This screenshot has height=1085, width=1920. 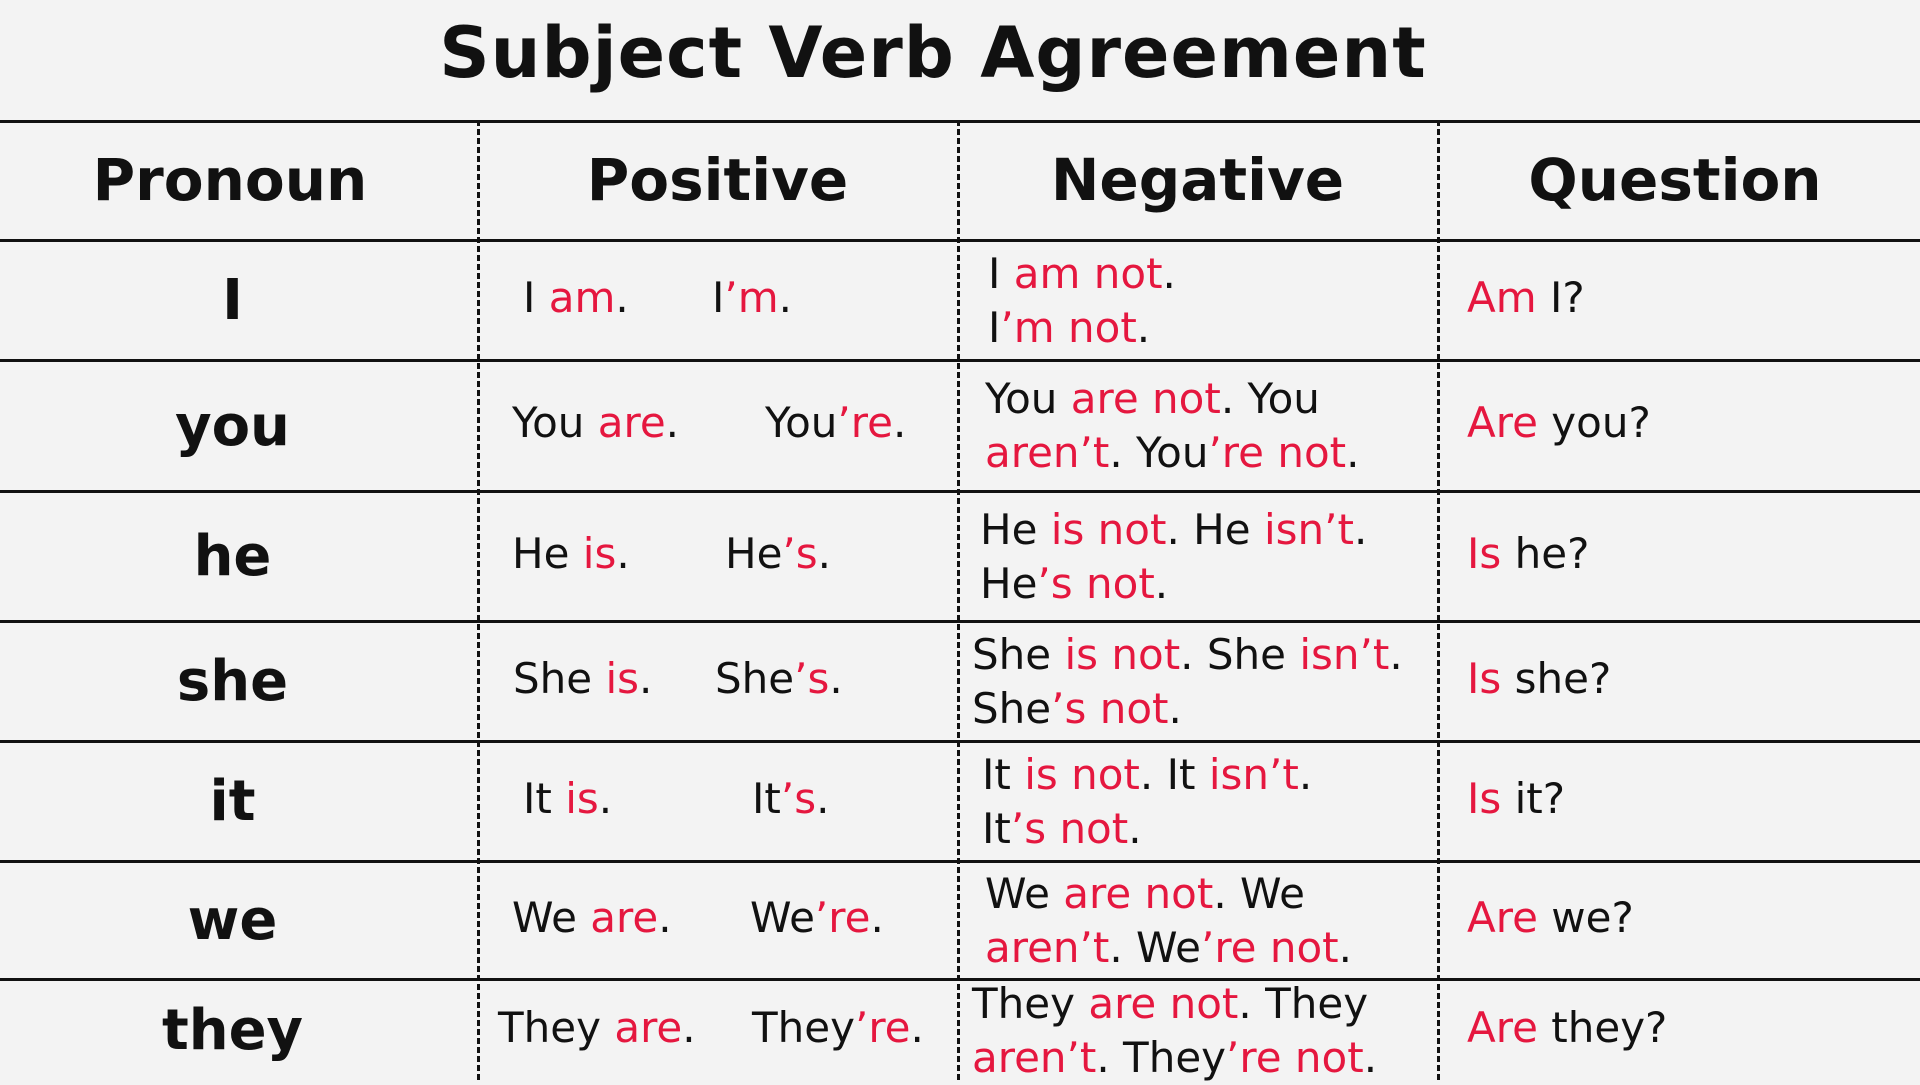 I want to click on negative-cell: She is not. She isn’t. She’s not., so click(x=1187, y=682).